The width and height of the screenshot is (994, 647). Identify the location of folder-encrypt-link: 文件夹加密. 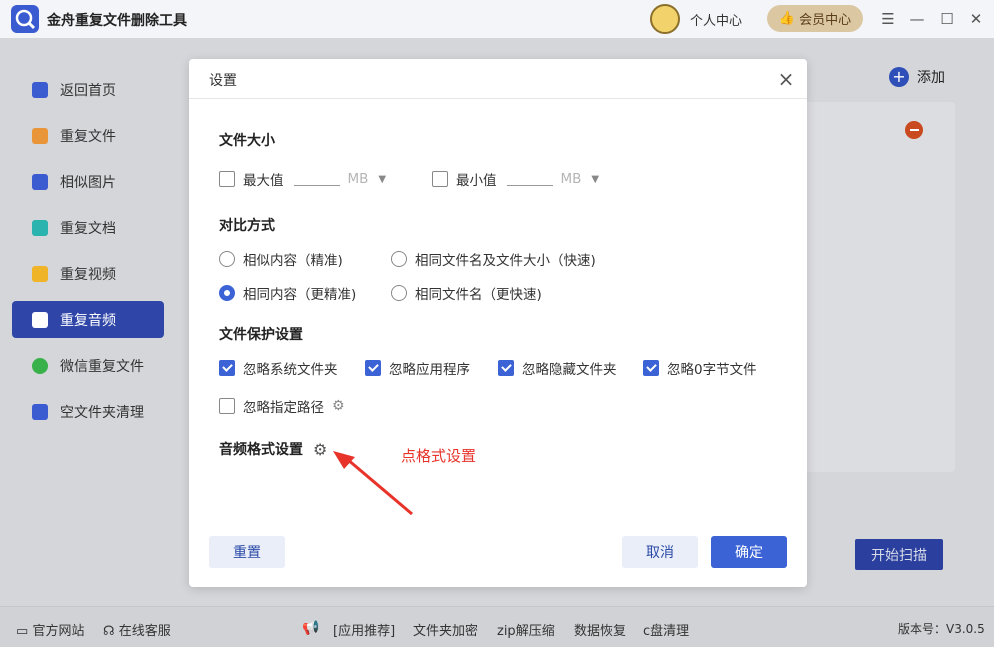
(445, 629).